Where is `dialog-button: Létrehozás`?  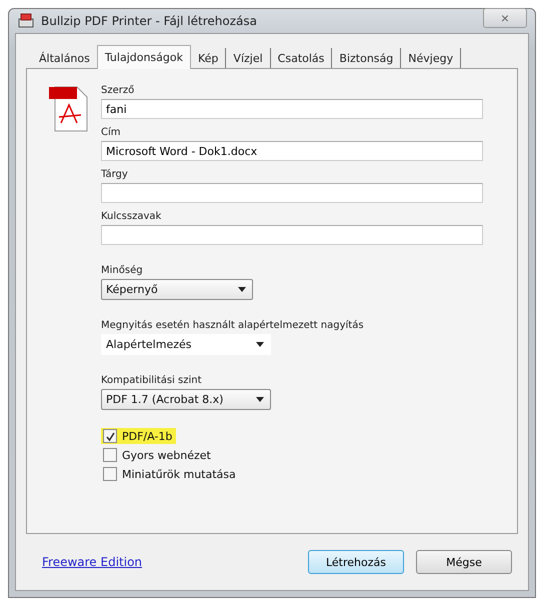
dialog-button: Létrehozás is located at coordinates (356, 562).